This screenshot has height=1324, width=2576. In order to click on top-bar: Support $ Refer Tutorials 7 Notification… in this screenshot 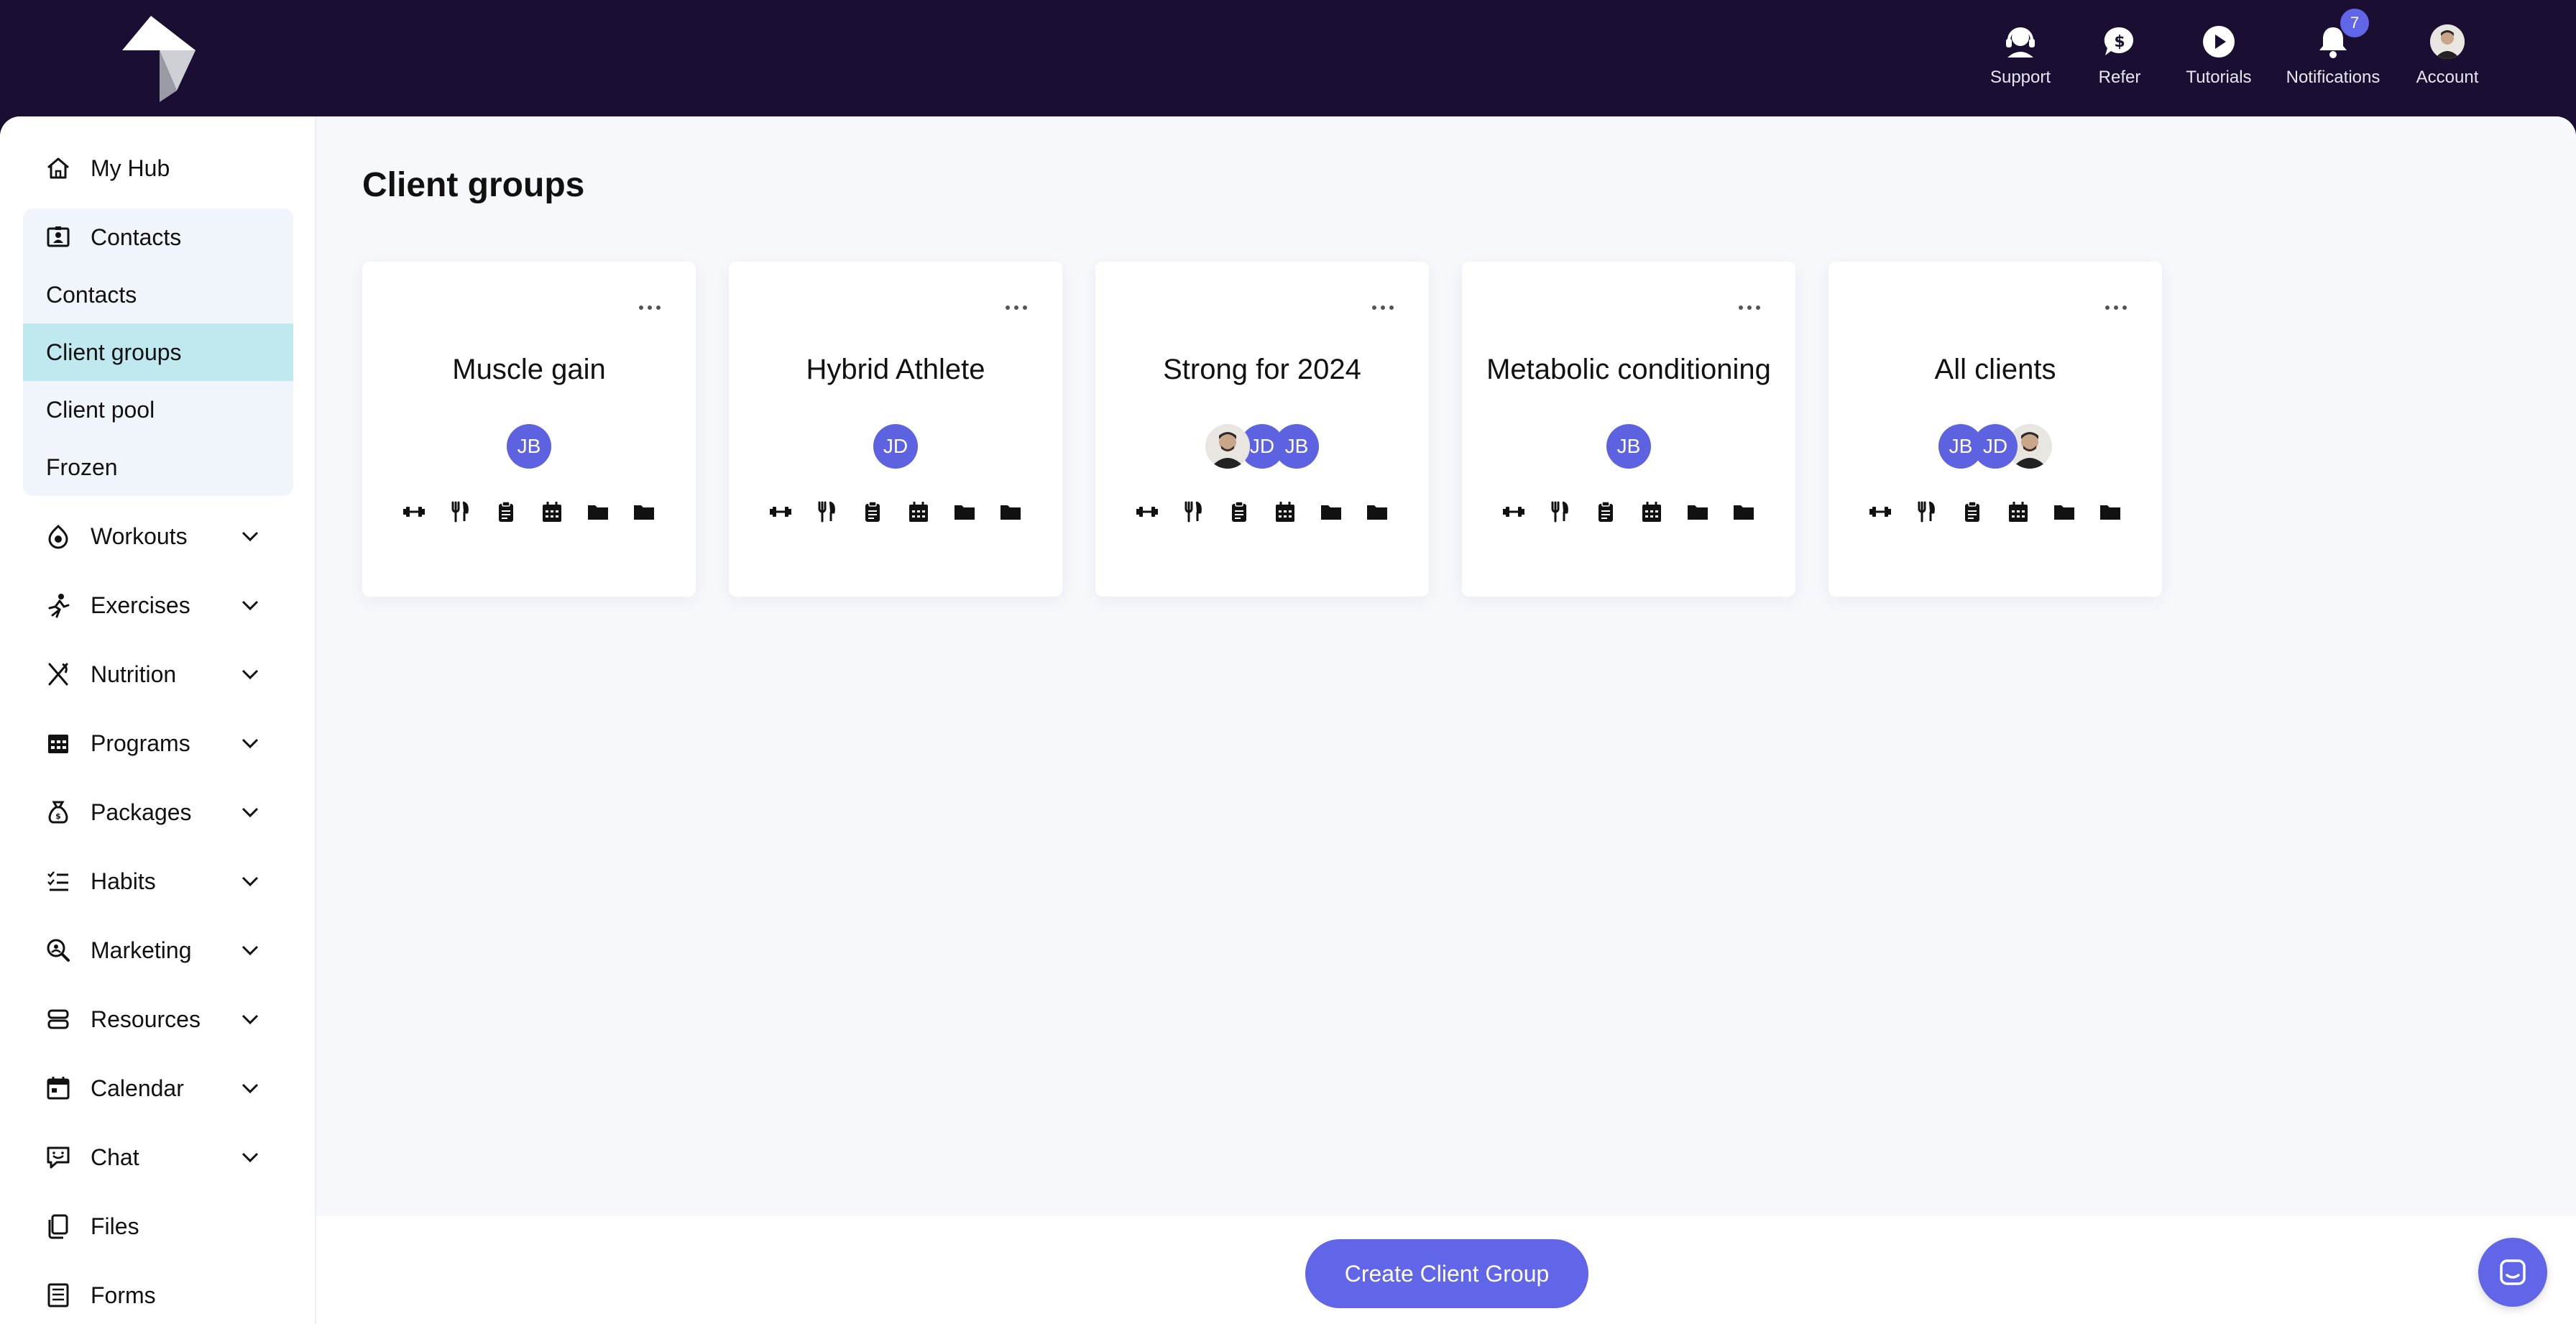, I will do `click(1288, 58)`.